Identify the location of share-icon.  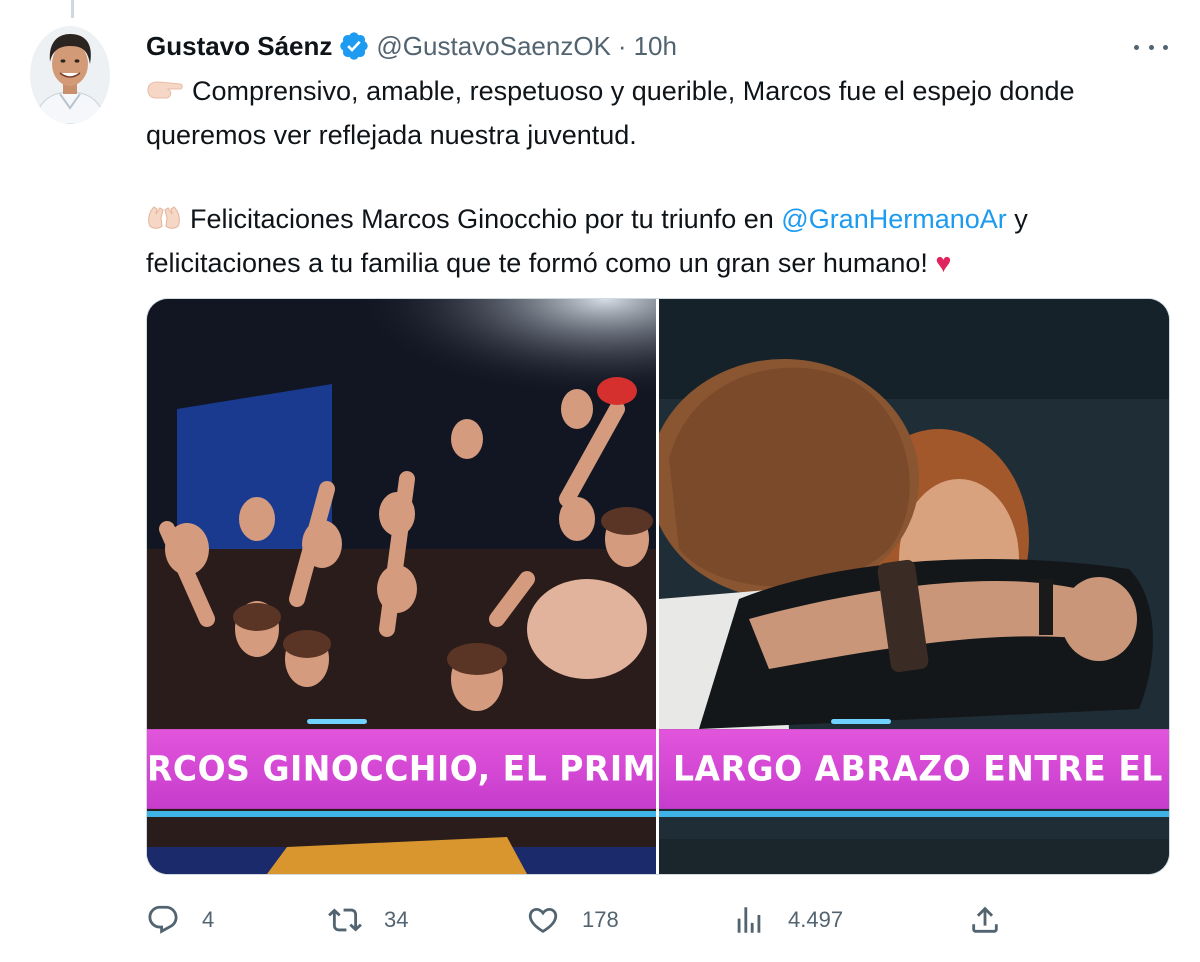
(985, 919).